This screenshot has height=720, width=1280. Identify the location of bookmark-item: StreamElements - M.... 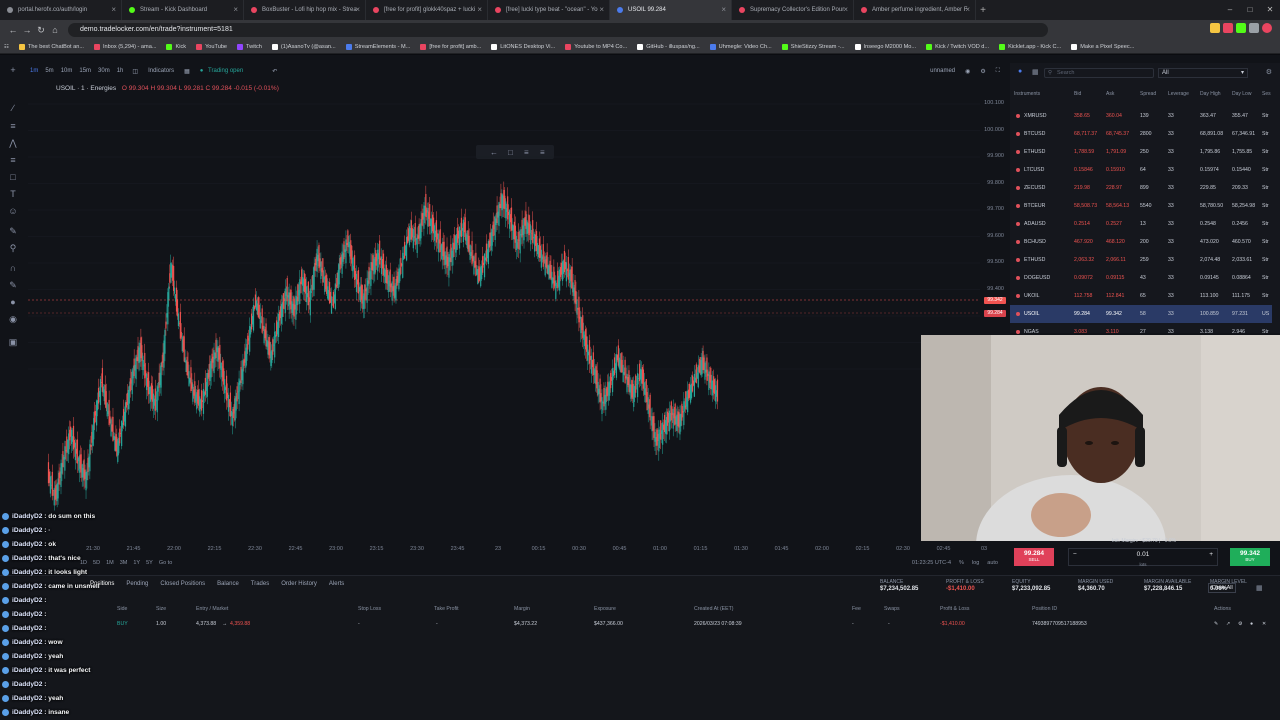
(379, 46).